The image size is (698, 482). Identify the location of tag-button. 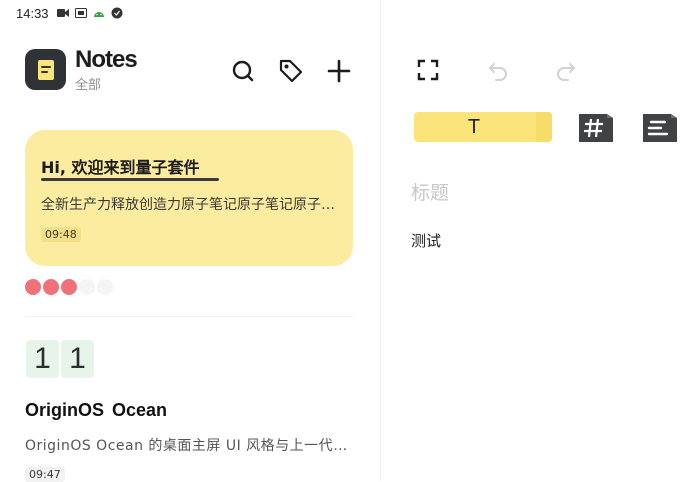
(291, 71).